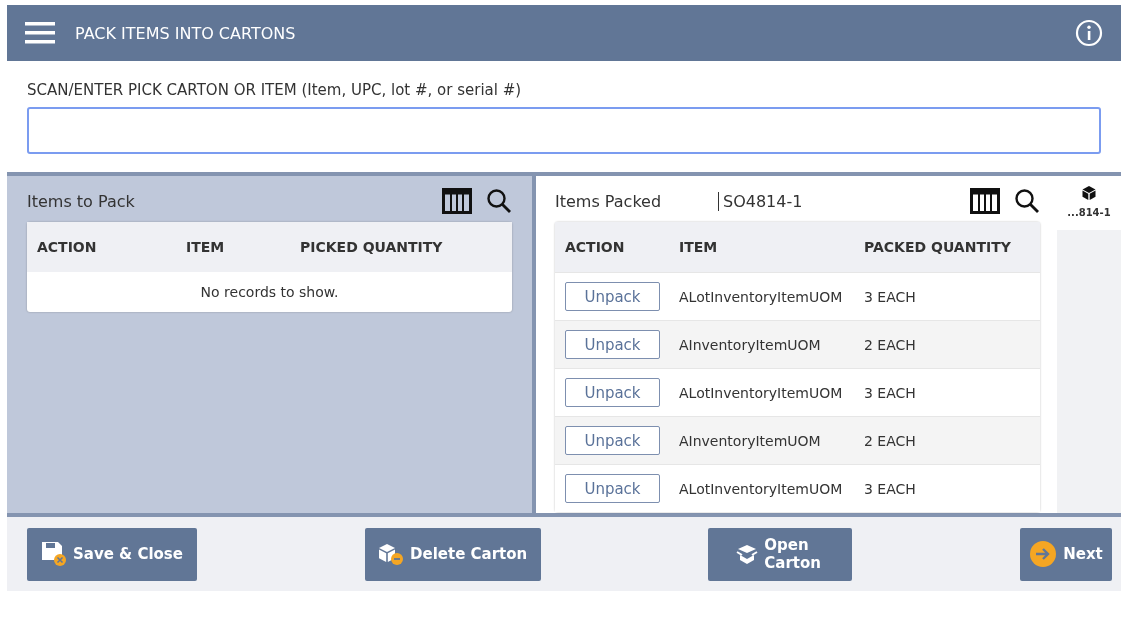 This screenshot has height=634, width=1121. What do you see at coordinates (269, 292) in the screenshot?
I see `empty-message: No records to show.` at bounding box center [269, 292].